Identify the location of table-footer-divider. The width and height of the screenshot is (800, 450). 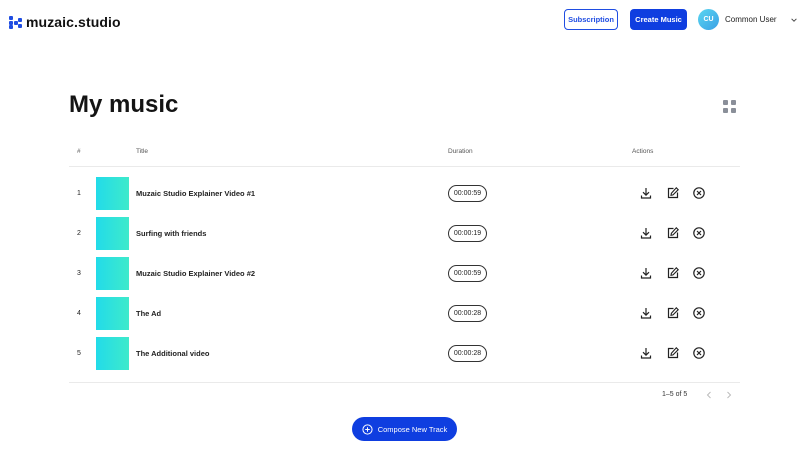
(404, 382).